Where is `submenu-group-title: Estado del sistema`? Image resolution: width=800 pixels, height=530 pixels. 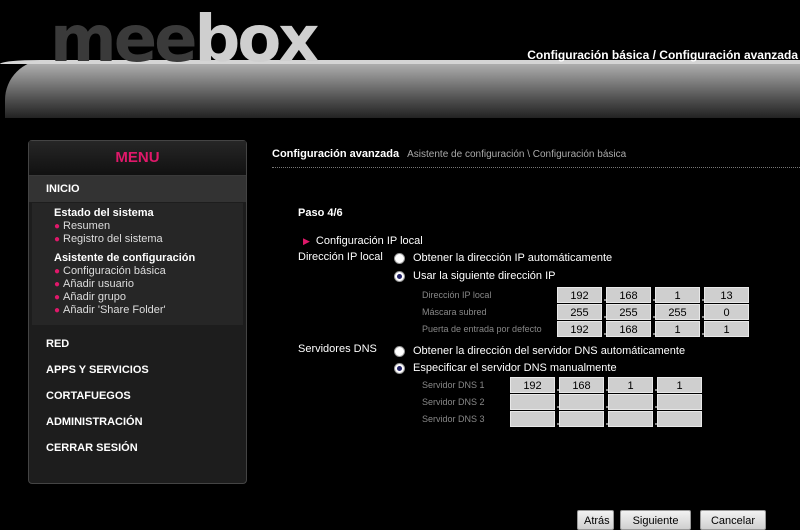
submenu-group-title: Estado del sistema is located at coordinates (104, 213).